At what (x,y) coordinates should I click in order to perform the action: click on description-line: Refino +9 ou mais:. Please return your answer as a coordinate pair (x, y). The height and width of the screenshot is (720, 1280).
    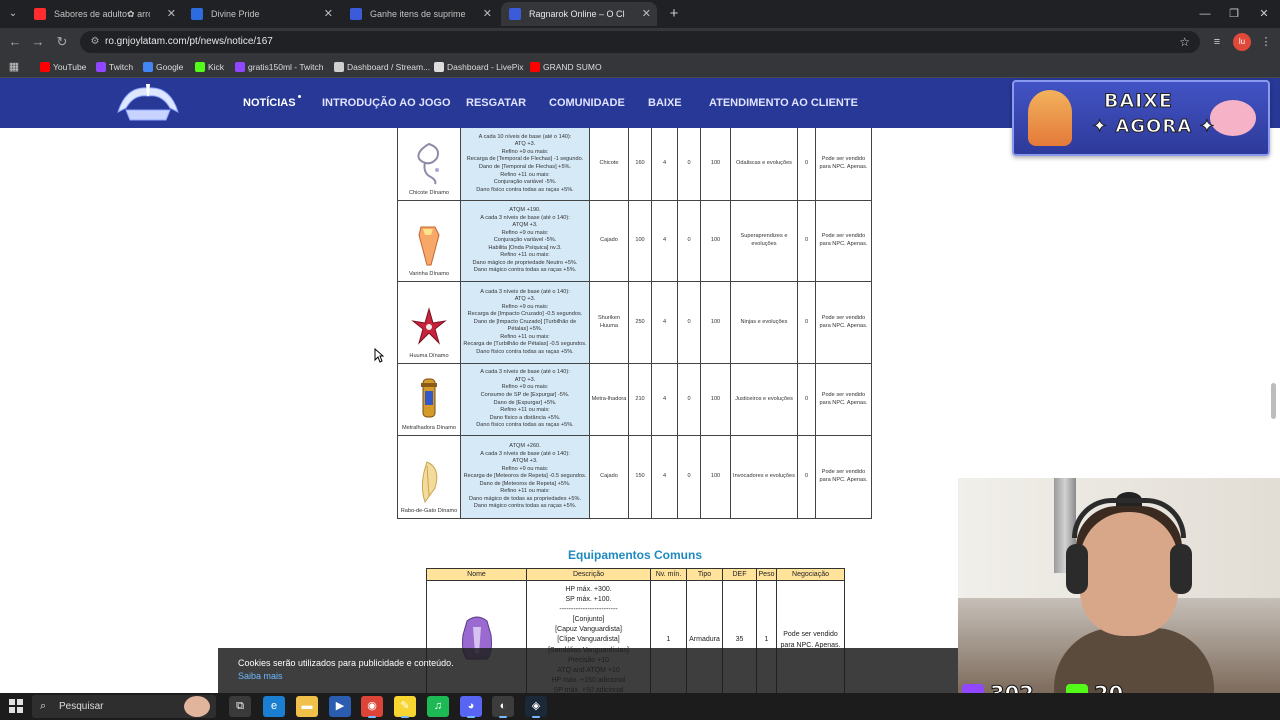
    Looking at the image, I should click on (525, 387).